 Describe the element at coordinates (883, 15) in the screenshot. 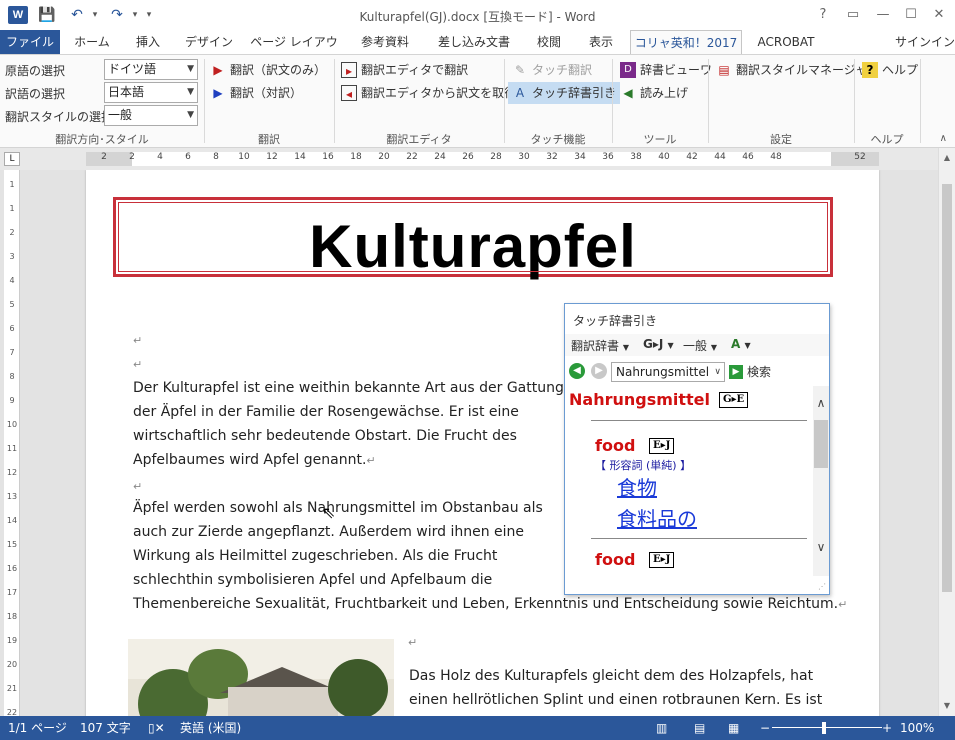

I see `minimize-button: —` at that location.